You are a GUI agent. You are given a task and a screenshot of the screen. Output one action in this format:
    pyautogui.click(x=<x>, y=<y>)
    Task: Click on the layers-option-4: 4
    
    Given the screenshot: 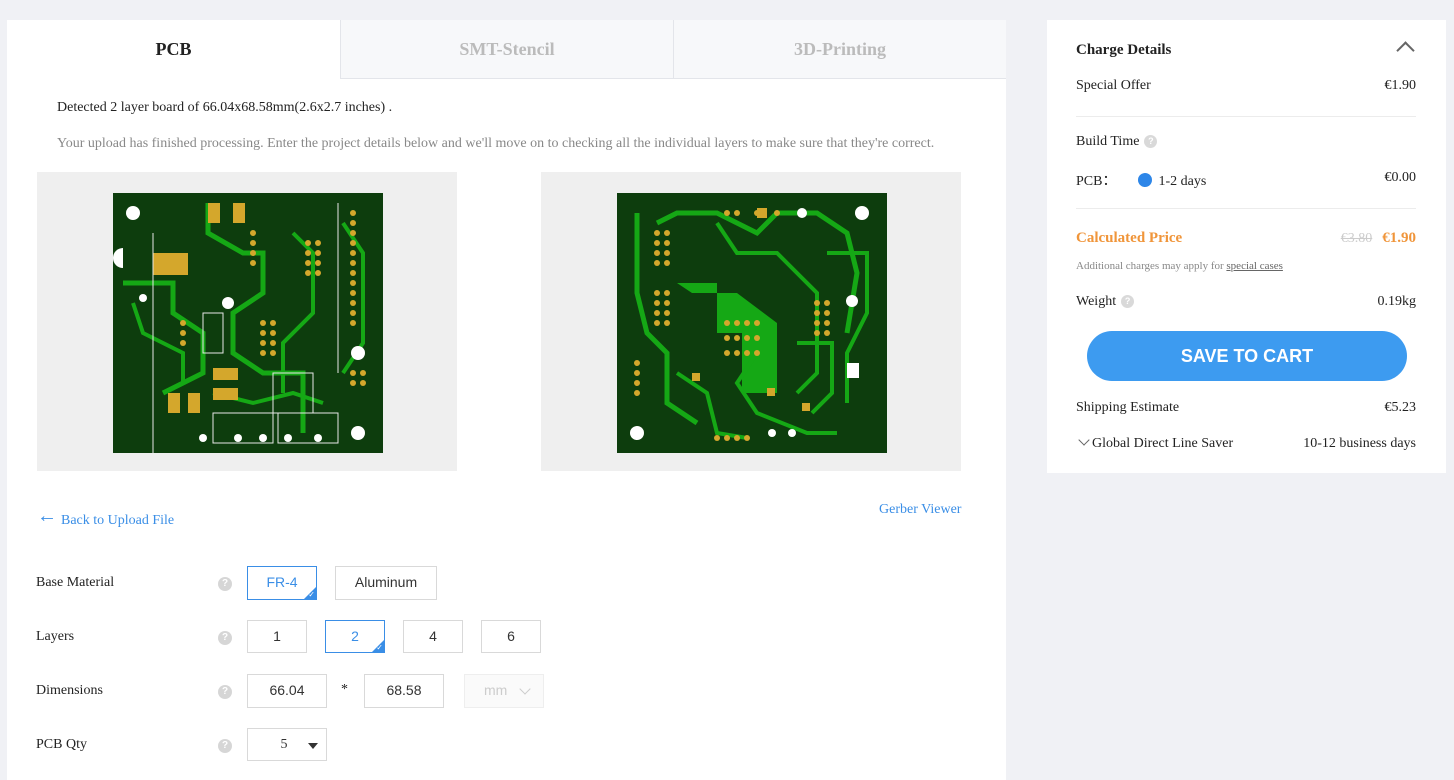 What is the action you would take?
    pyautogui.click(x=433, y=636)
    